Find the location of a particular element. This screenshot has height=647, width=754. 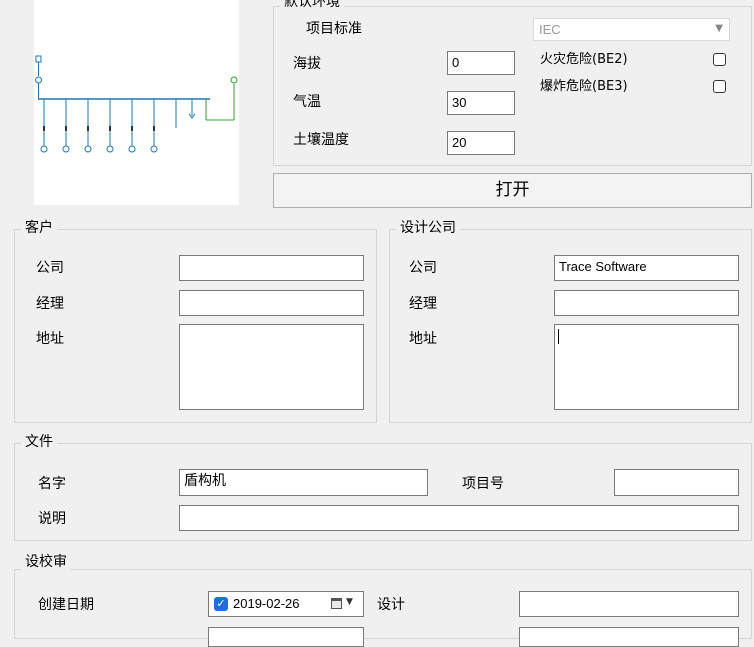

design-address-textarea is located at coordinates (646, 367).